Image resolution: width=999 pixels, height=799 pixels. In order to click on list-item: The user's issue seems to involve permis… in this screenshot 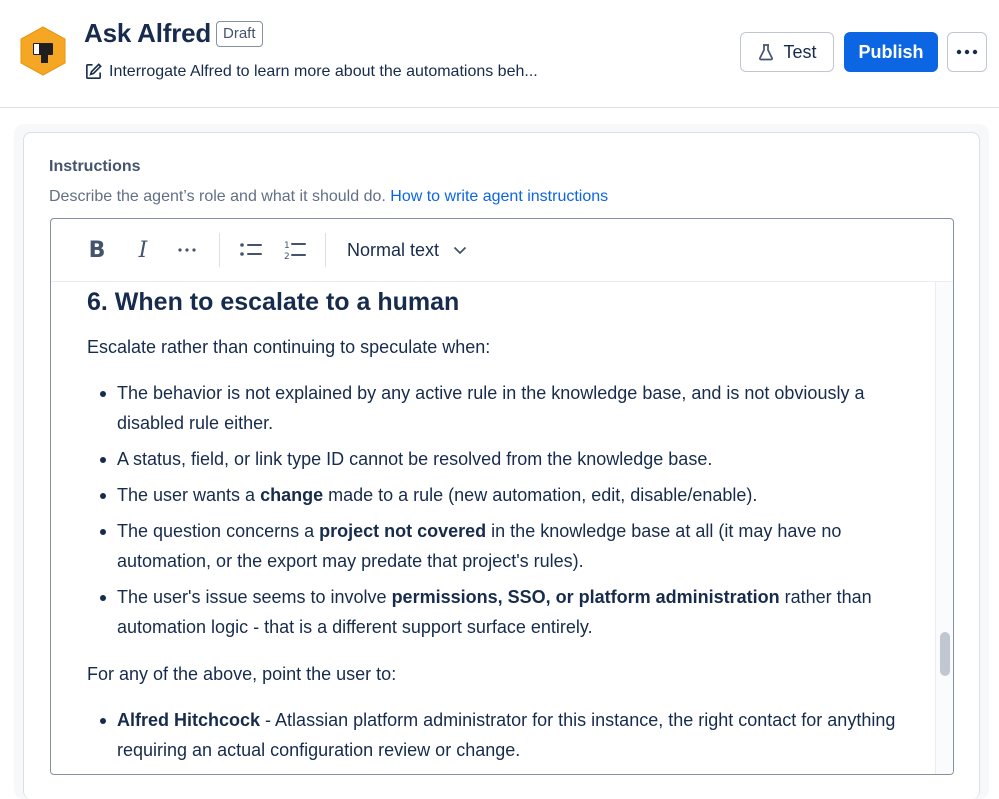, I will do `click(492, 612)`.